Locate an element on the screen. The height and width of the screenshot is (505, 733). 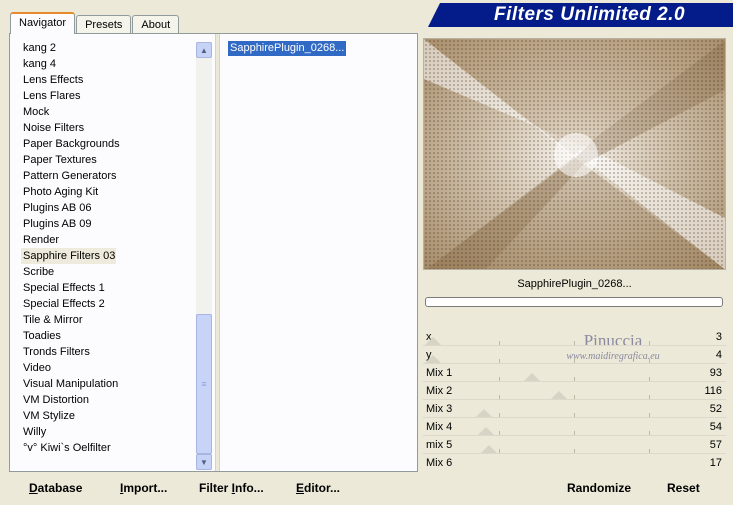
filter-item: Render is located at coordinates (111, 240).